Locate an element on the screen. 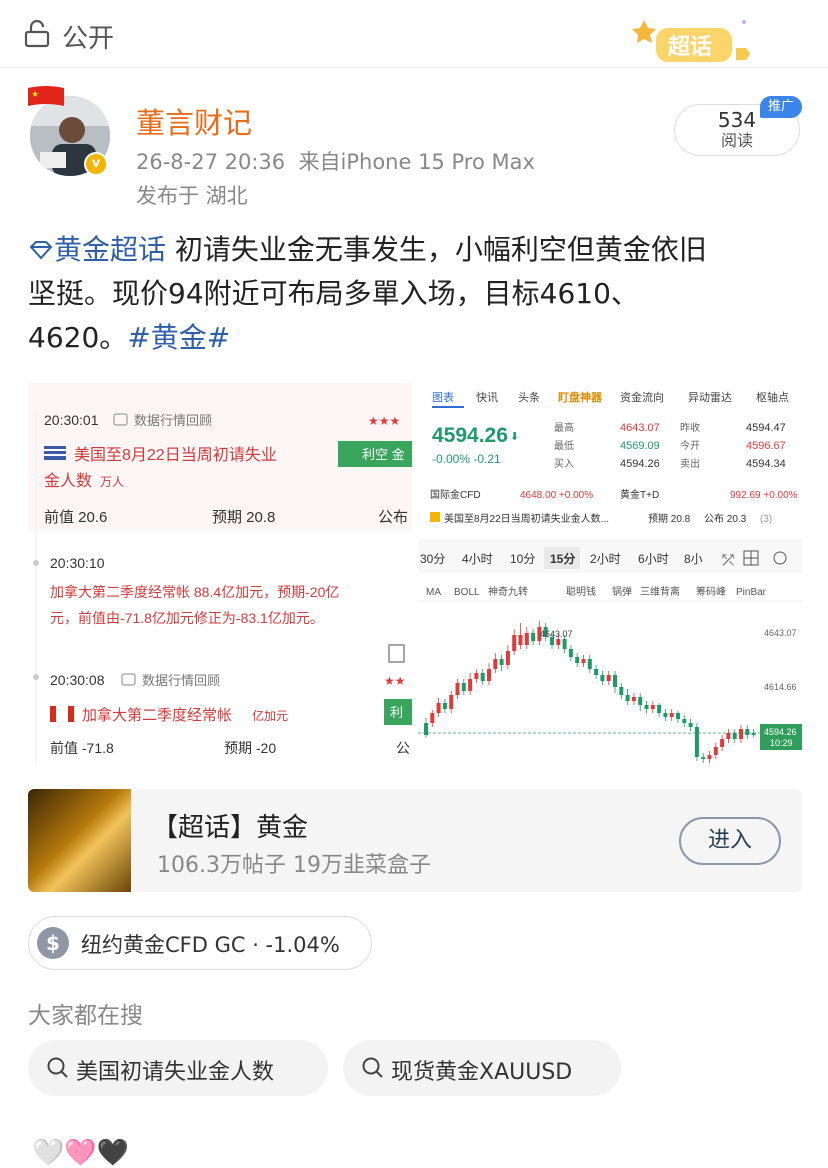  period-tab: 2小时 is located at coordinates (605, 559).